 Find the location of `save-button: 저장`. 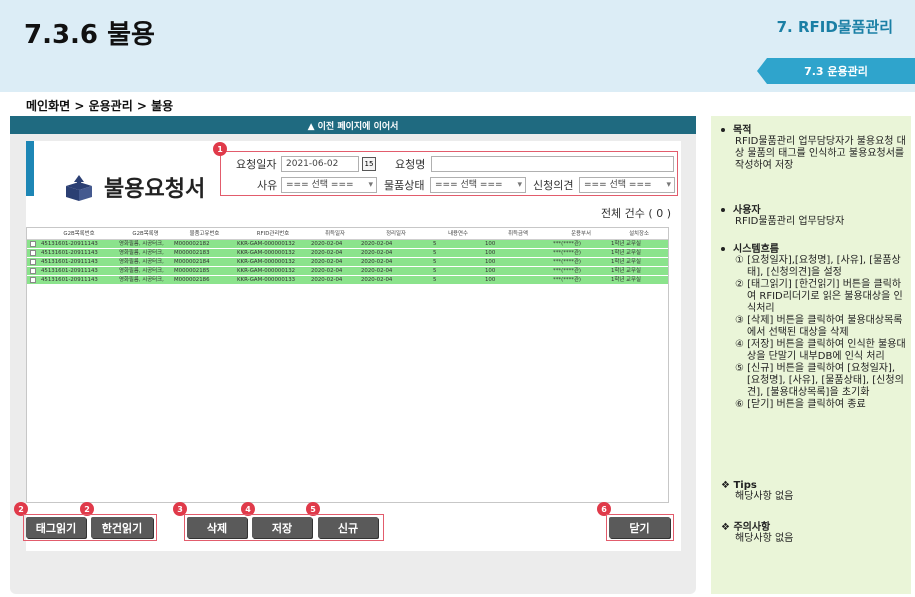

save-button: 저장 is located at coordinates (282, 527).